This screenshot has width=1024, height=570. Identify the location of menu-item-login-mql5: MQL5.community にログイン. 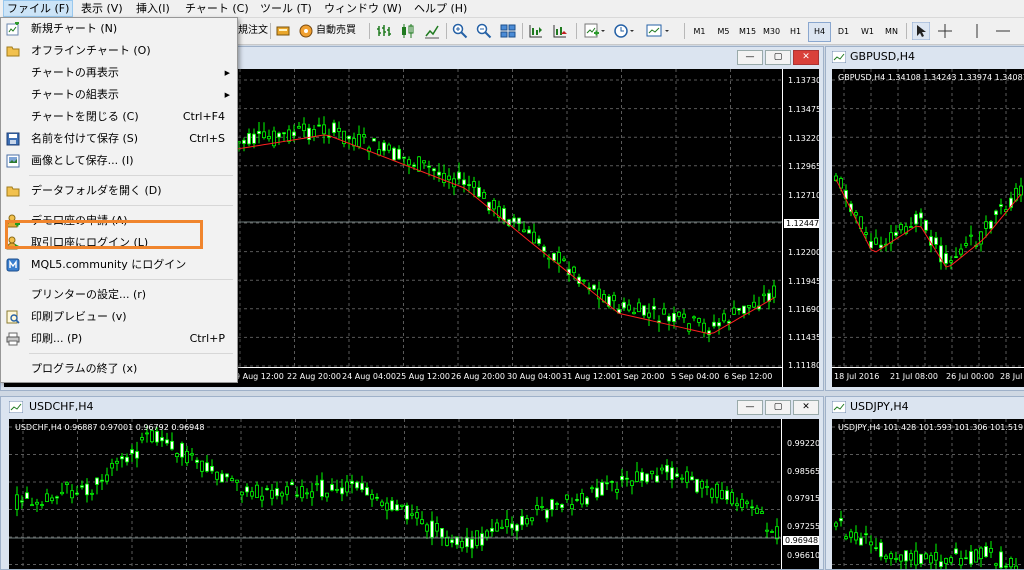
(119, 265).